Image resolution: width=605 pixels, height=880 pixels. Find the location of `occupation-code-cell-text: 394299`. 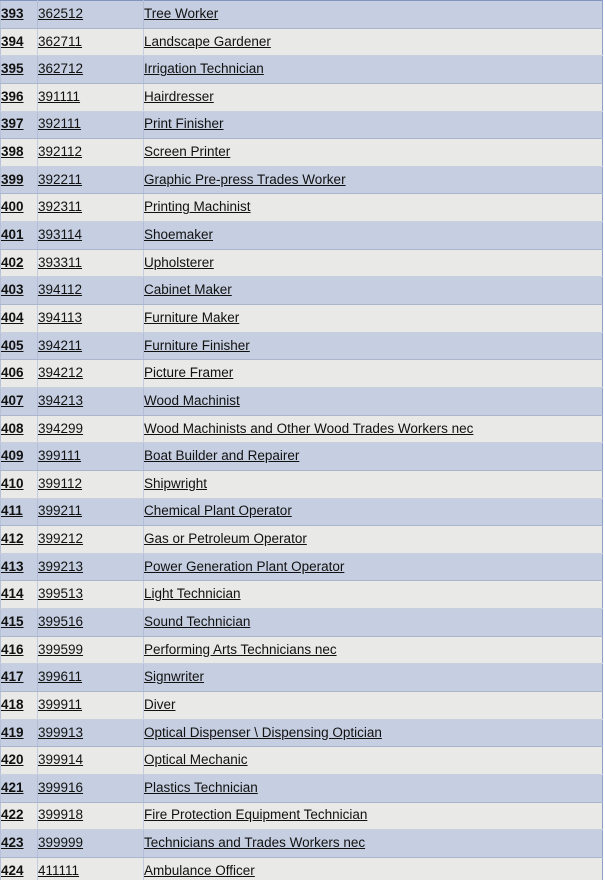

occupation-code-cell-text: 394299 is located at coordinates (61, 428).